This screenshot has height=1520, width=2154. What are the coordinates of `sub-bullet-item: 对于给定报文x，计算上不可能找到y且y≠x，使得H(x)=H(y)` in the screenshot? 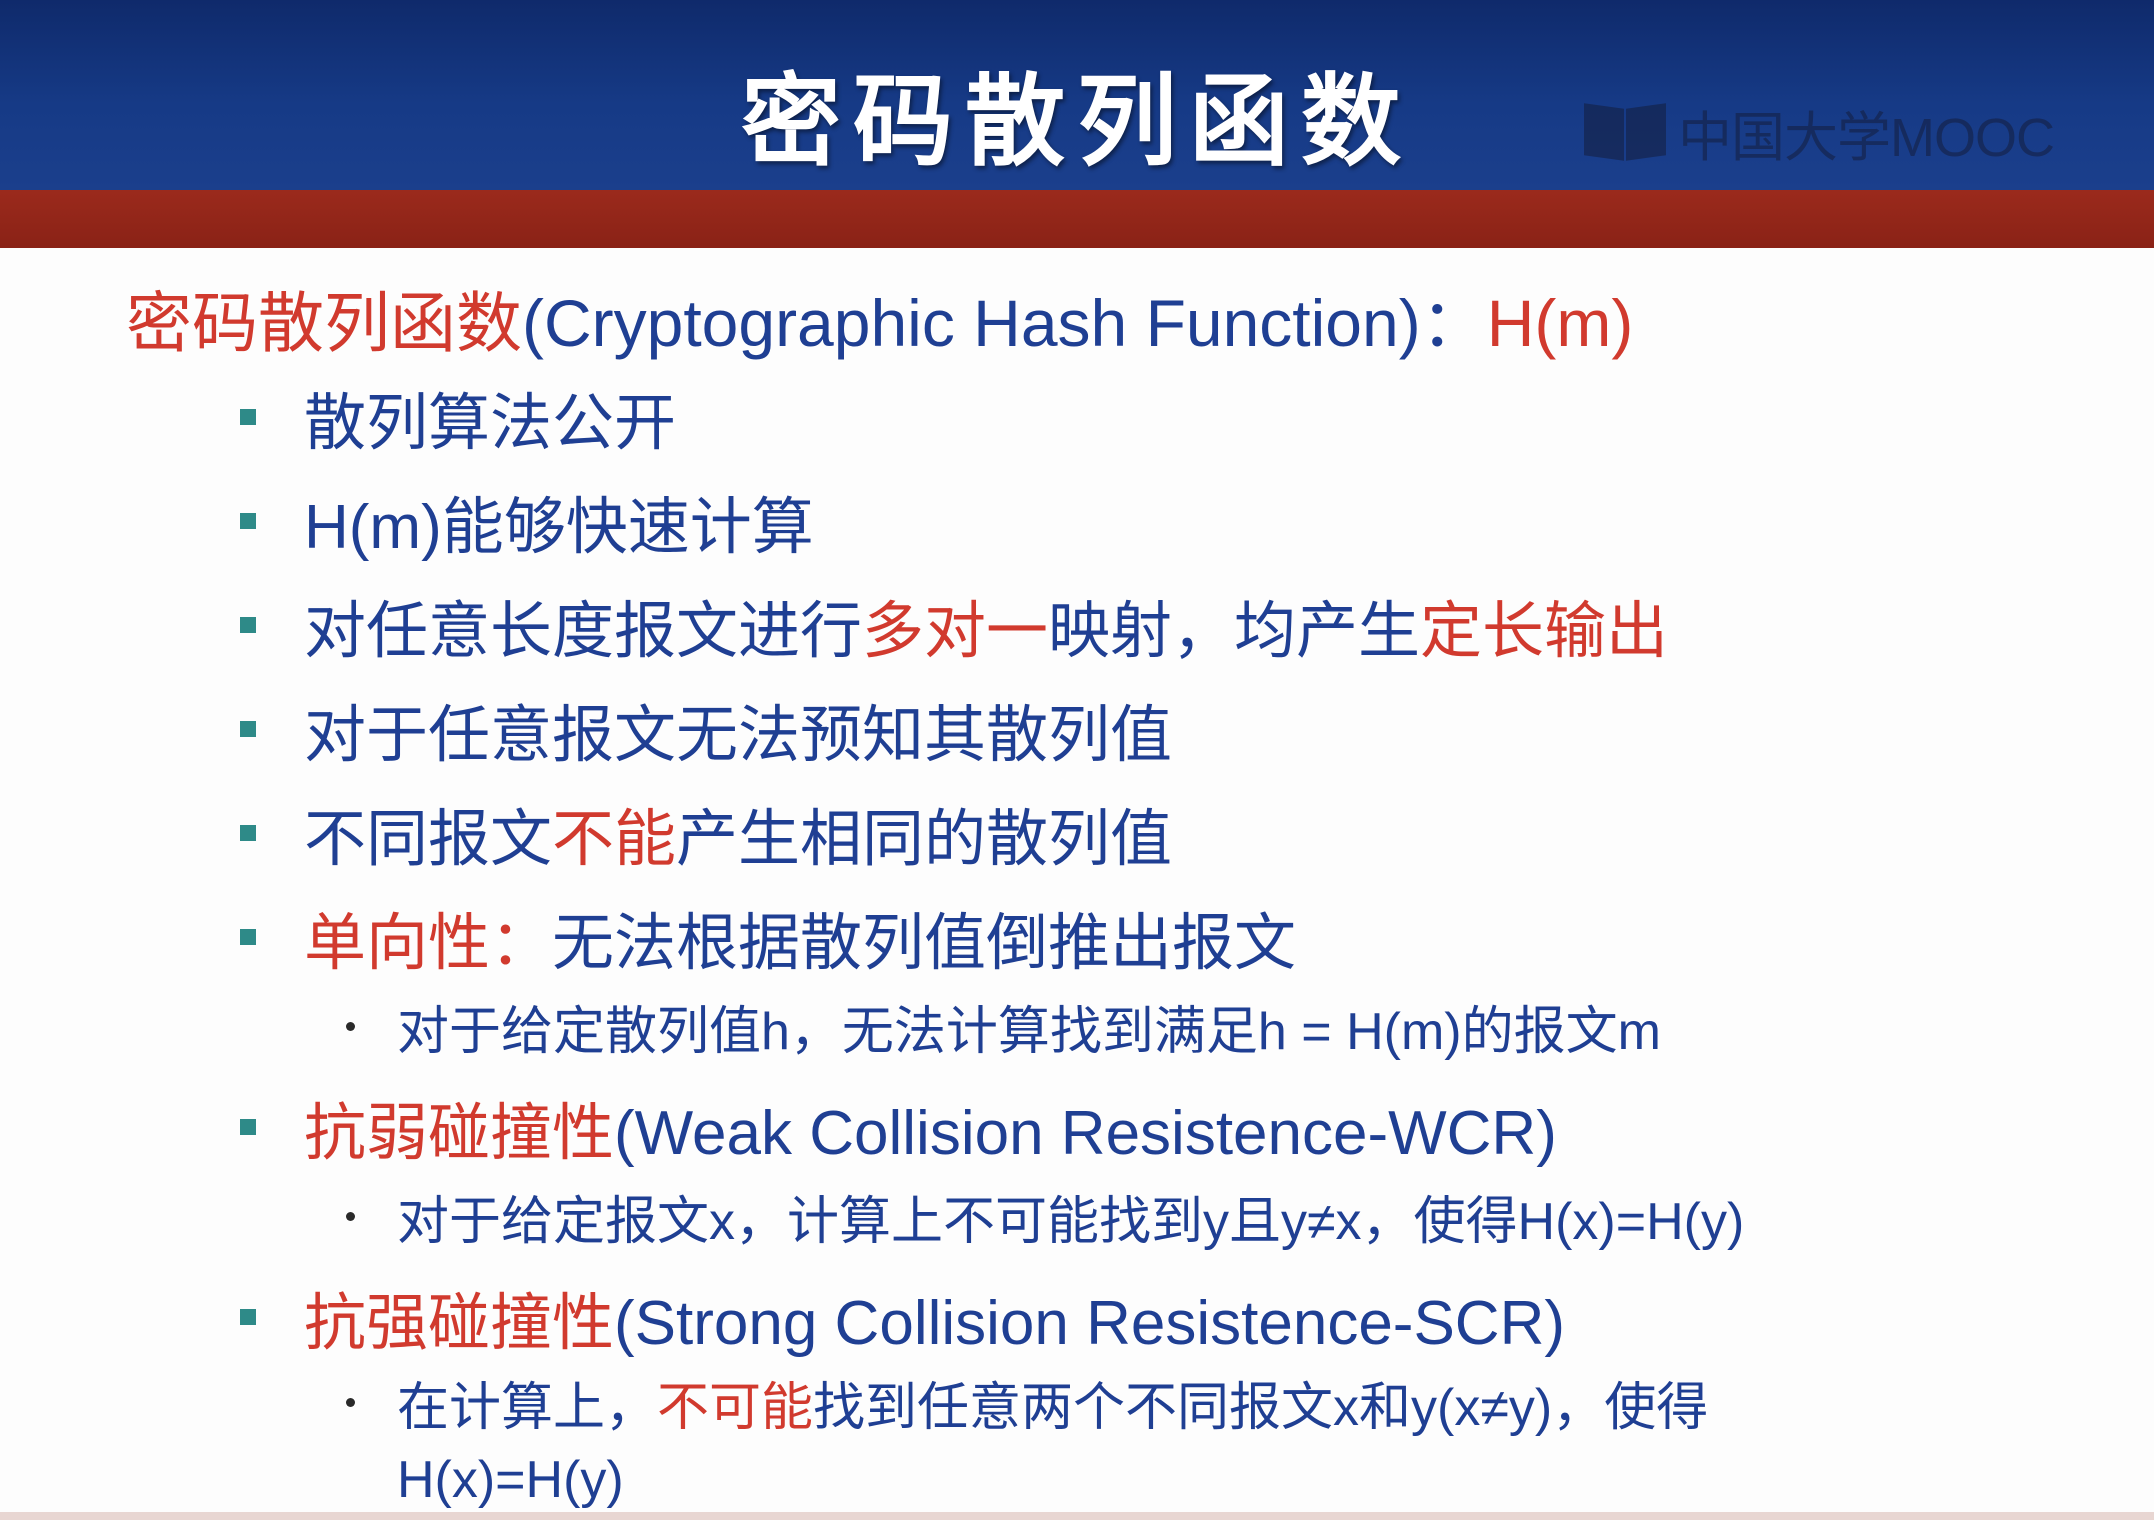 It's located at (1045, 1222).